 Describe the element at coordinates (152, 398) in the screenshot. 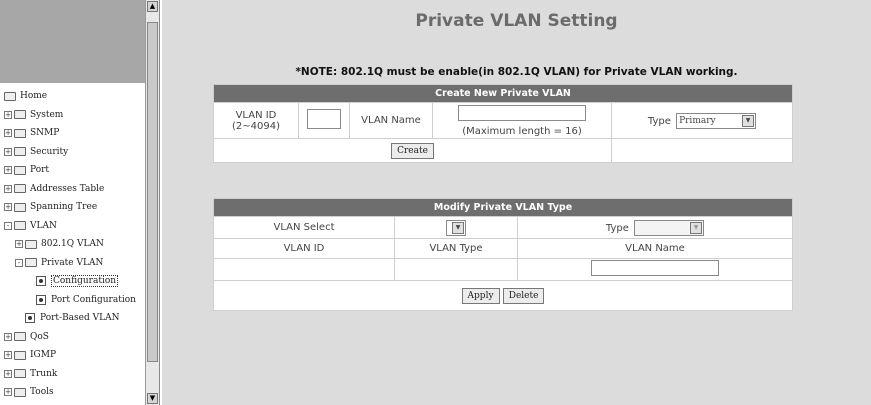

I see `scroll-down-button: ▼` at that location.